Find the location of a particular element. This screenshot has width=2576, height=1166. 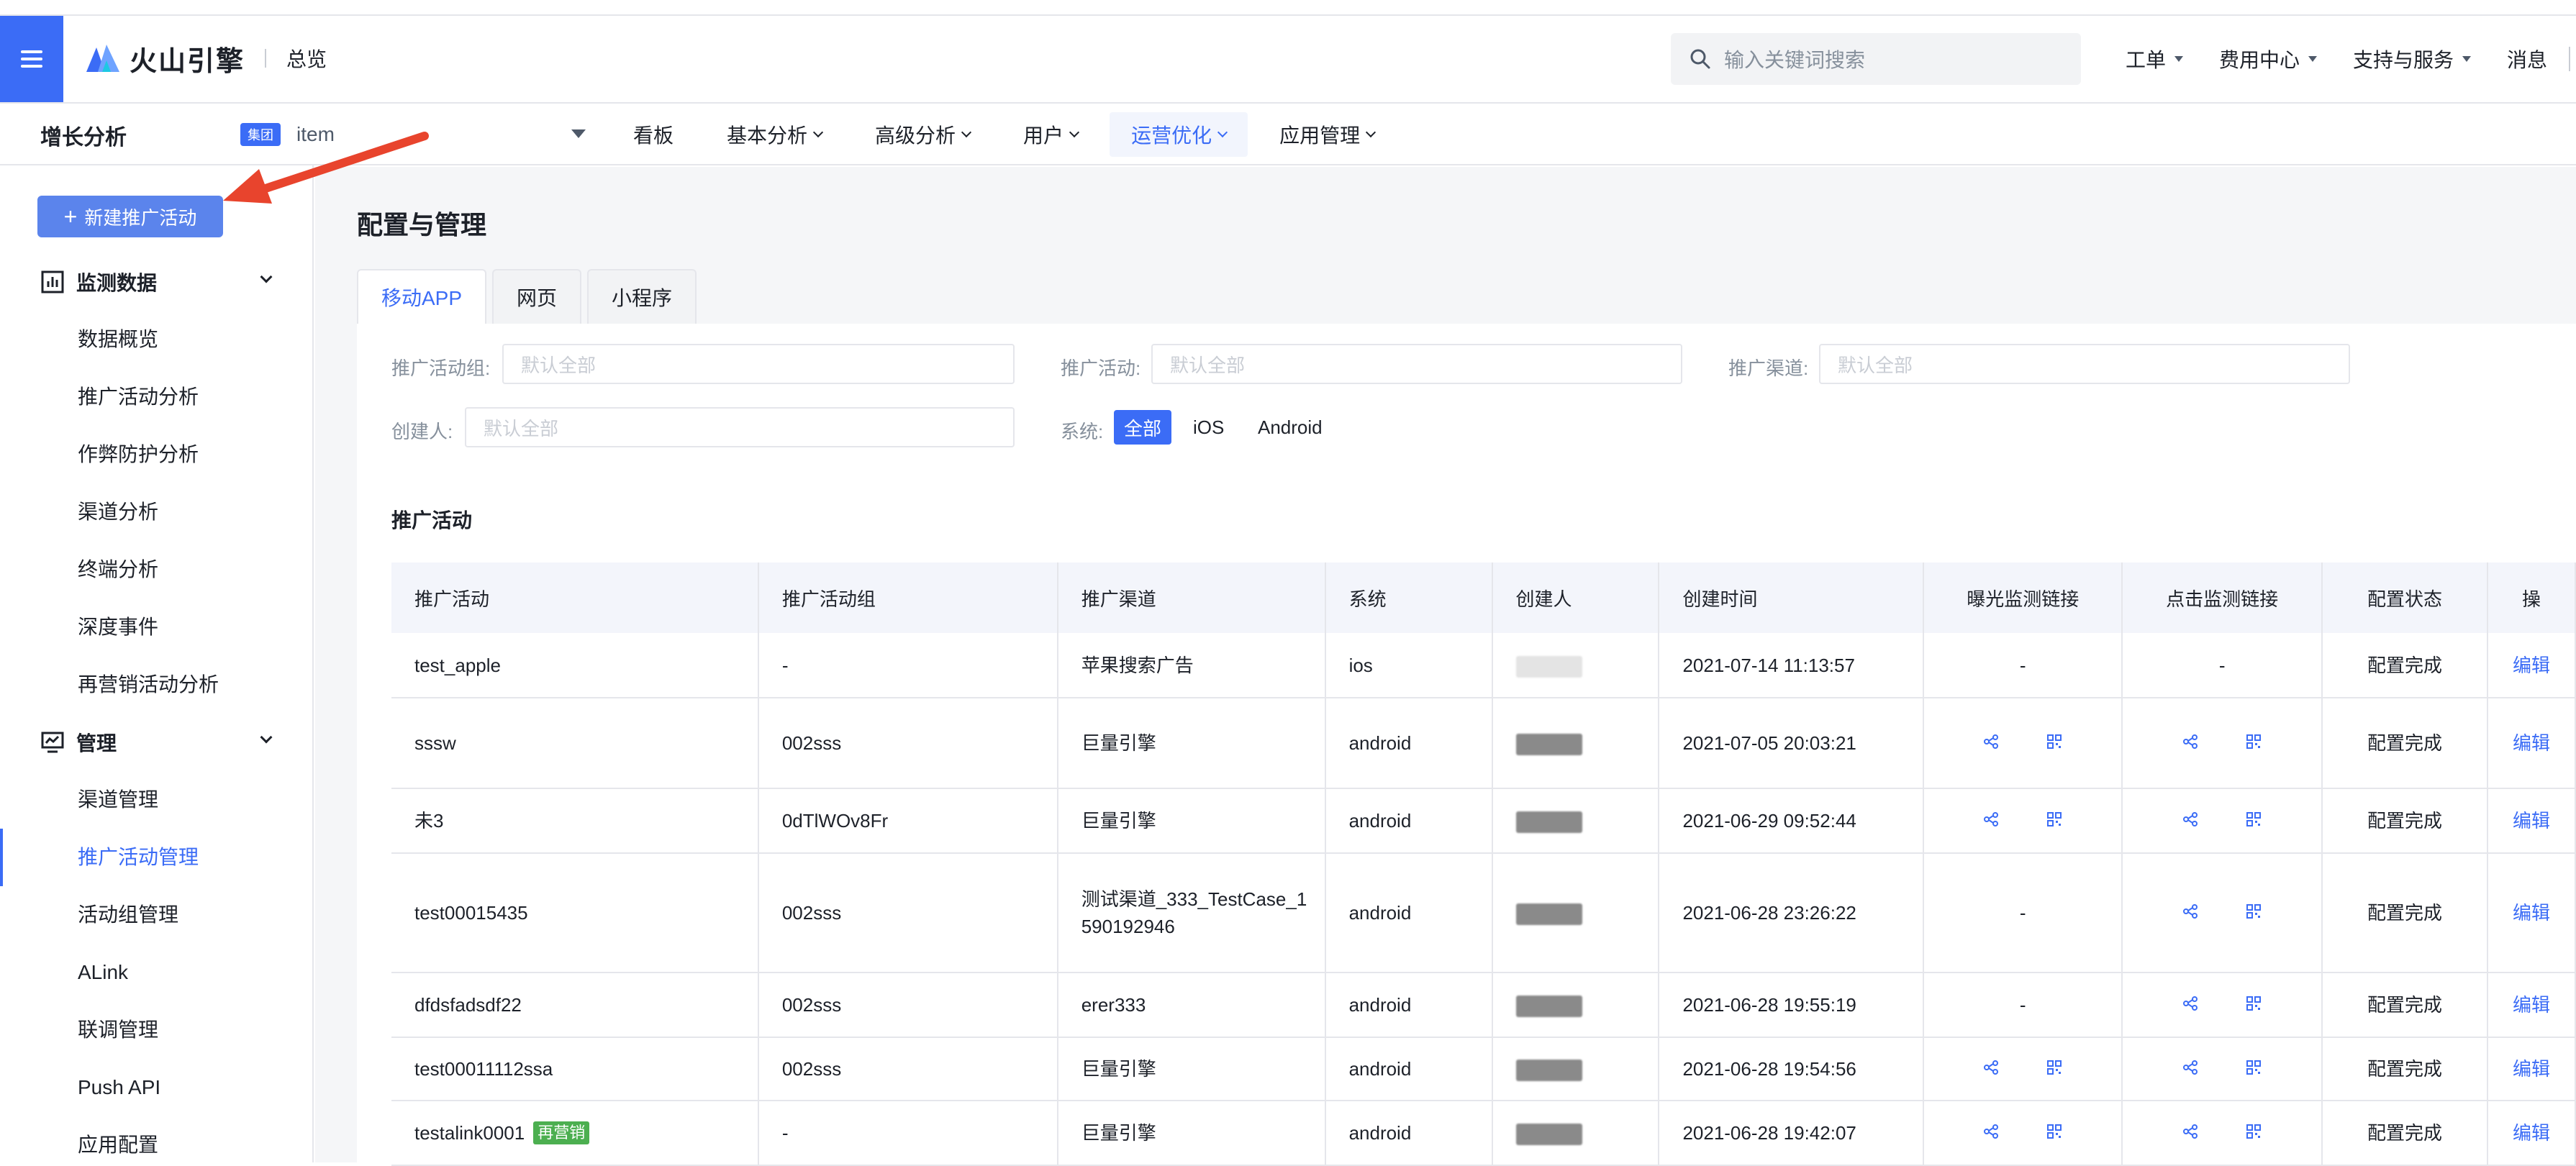

tab-users: 用户 is located at coordinates (1050, 134).